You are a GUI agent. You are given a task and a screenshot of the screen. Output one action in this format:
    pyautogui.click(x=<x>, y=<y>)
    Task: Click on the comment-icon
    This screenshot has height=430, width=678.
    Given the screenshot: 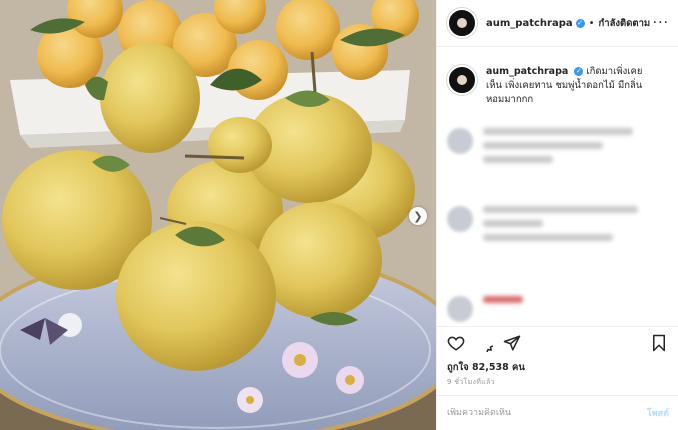 What is the action you would take?
    pyautogui.click(x=484, y=343)
    